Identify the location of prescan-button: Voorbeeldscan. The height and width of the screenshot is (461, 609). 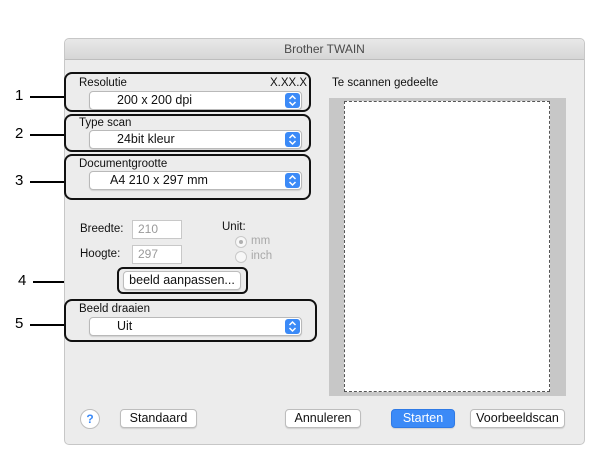
(517, 418).